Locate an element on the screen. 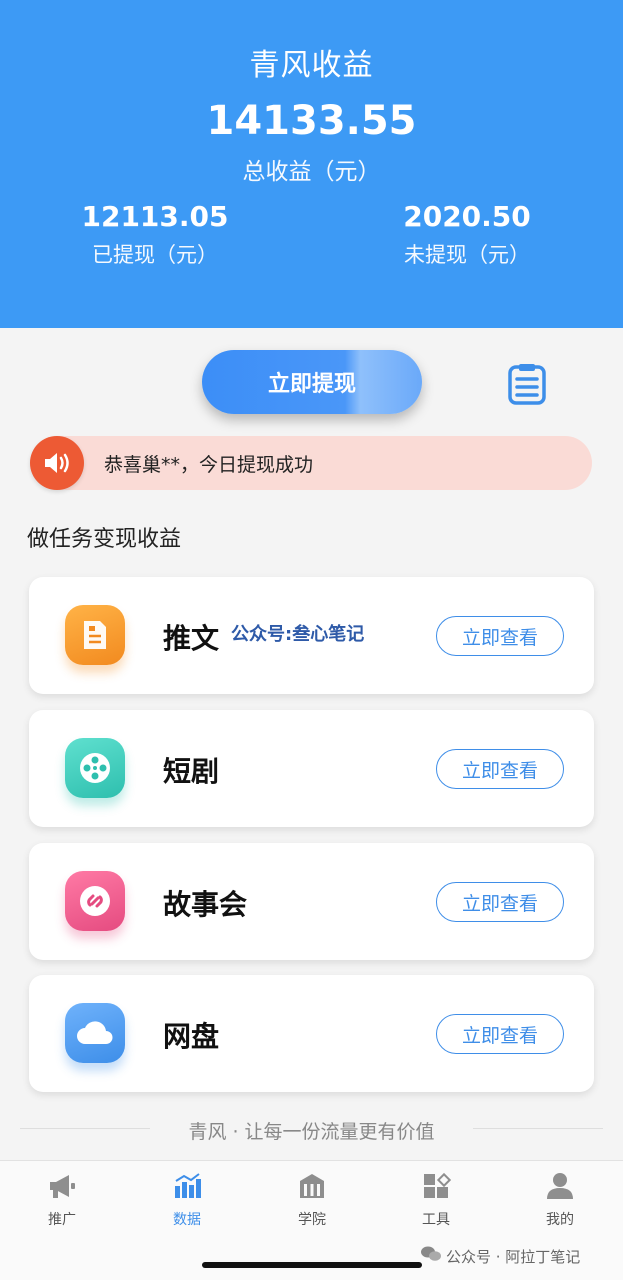  link-icon is located at coordinates (95, 901).